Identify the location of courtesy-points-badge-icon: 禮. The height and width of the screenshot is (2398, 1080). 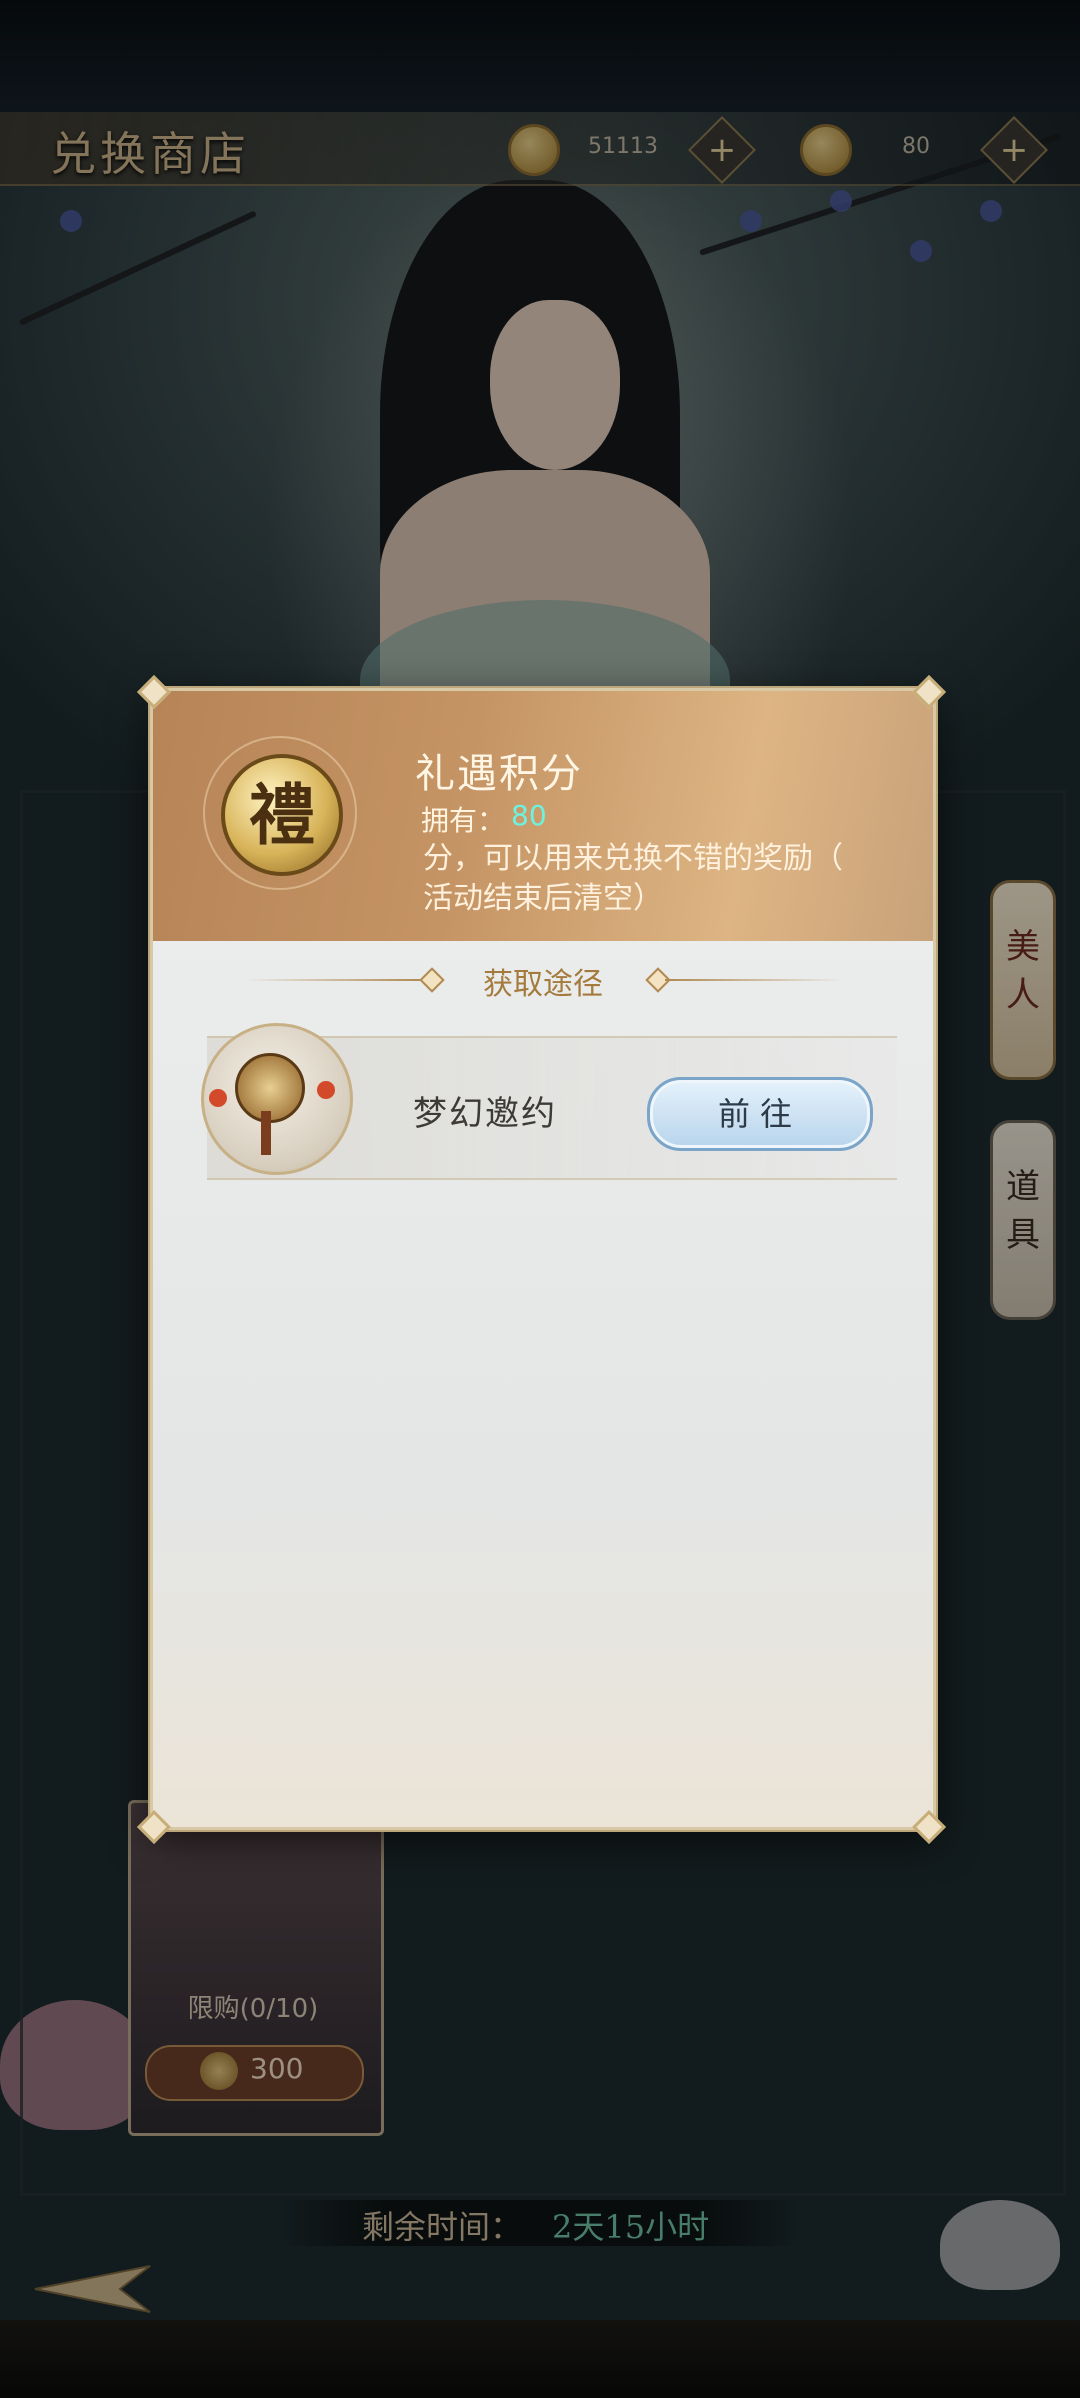
(282, 815).